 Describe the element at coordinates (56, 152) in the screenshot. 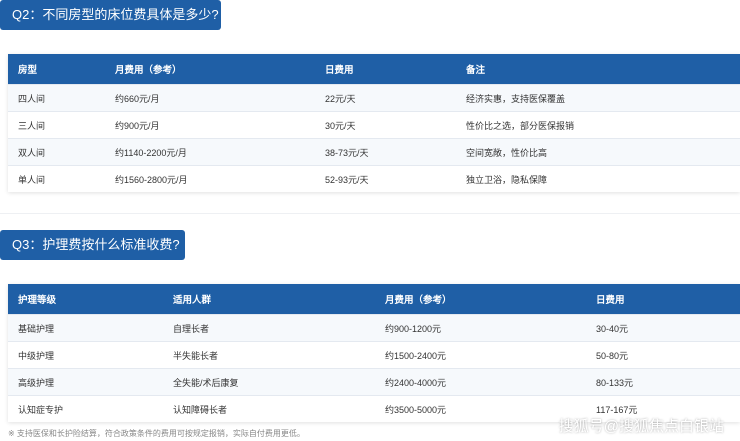

I see `cell-room-type: 双人间` at that location.